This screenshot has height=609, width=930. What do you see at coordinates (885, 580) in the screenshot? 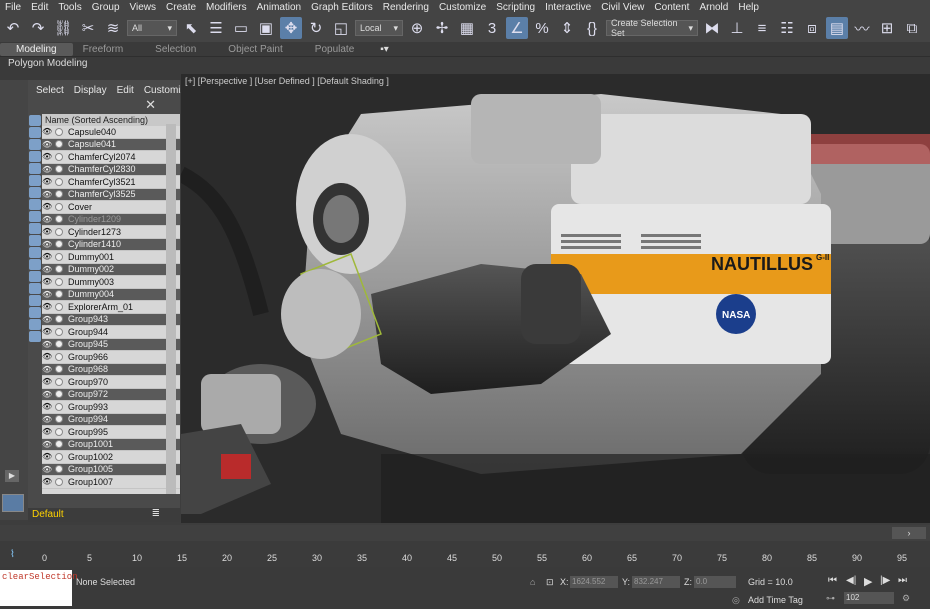
I see `next-frame-icon: |▶` at bounding box center [885, 580].